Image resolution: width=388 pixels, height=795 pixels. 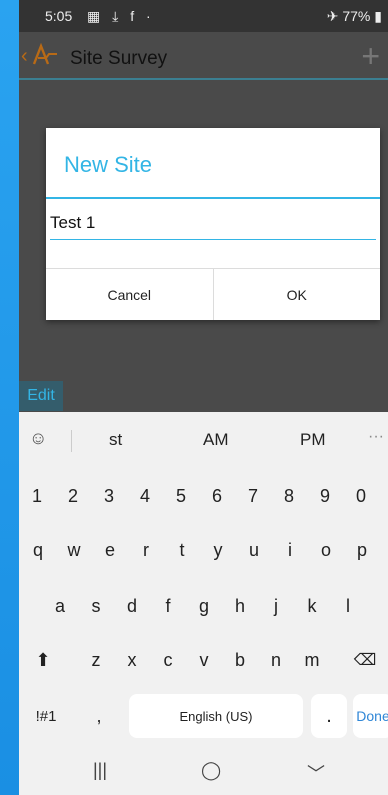 What do you see at coordinates (216, 440) in the screenshot?
I see `suggestion-2: AM` at bounding box center [216, 440].